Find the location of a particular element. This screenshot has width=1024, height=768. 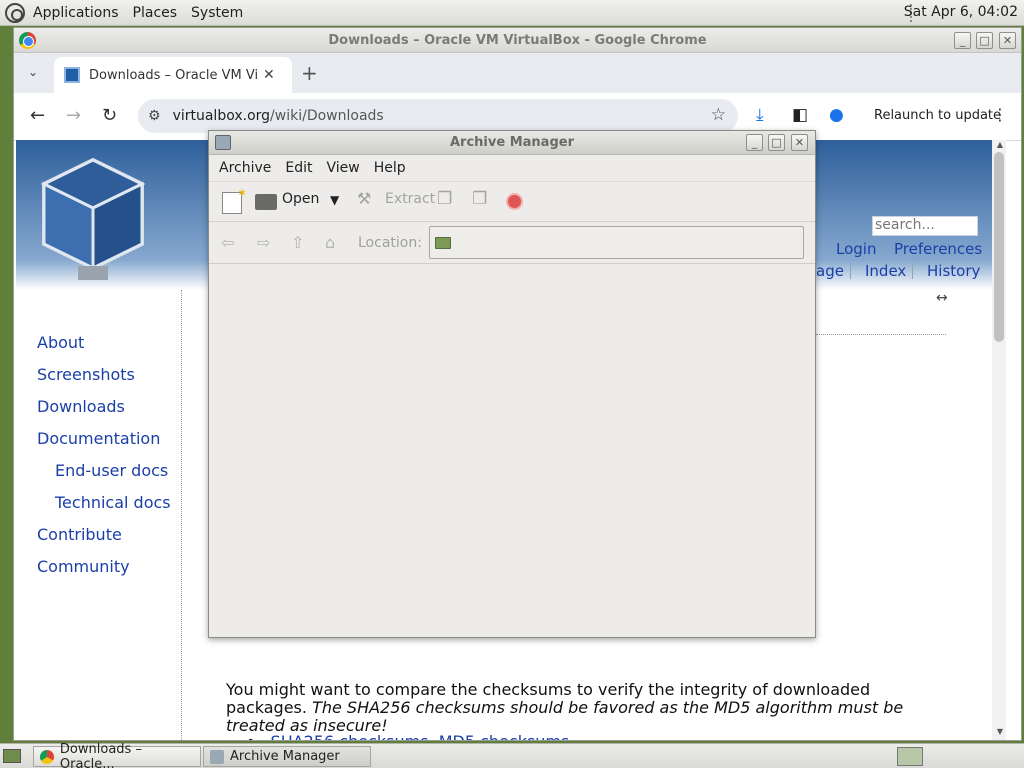

extract-button: Extract is located at coordinates (410, 199).